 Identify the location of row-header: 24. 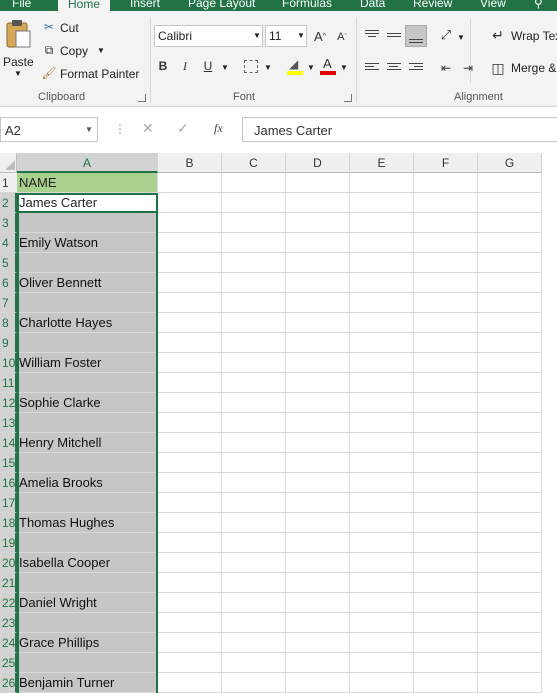
(8, 643).